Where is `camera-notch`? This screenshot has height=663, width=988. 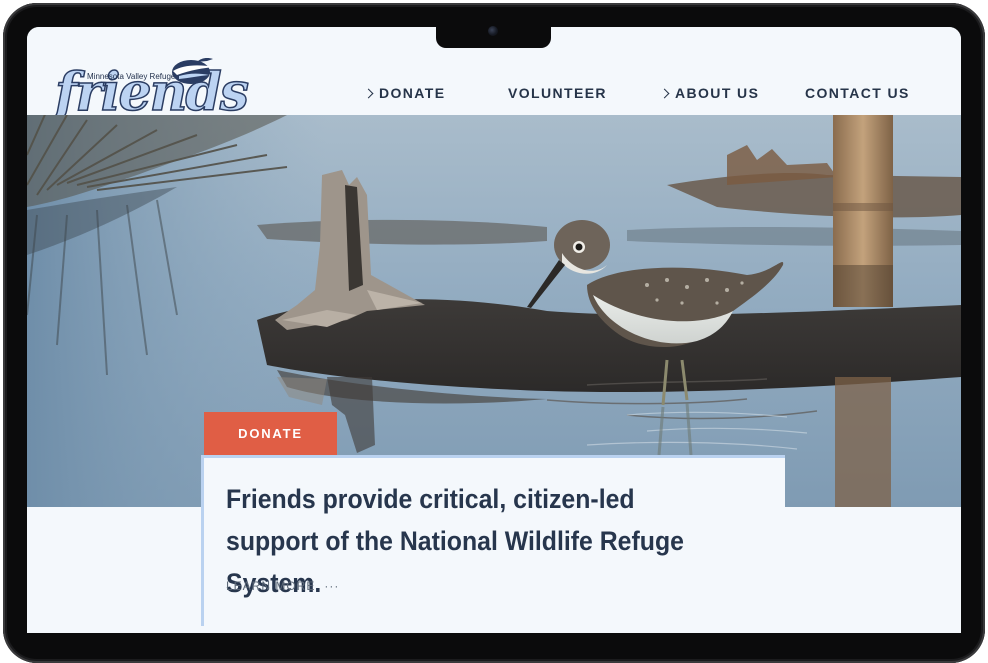
camera-notch is located at coordinates (493, 35).